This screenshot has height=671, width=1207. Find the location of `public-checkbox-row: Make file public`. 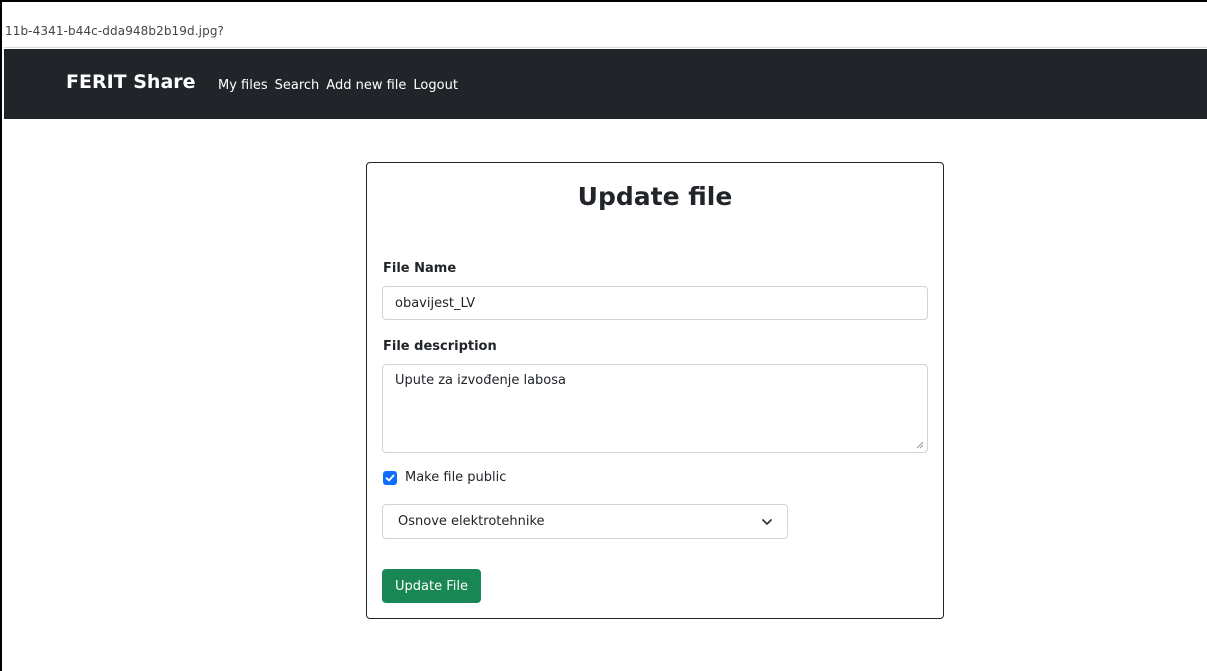

public-checkbox-row: Make file public is located at coordinates (444, 477).